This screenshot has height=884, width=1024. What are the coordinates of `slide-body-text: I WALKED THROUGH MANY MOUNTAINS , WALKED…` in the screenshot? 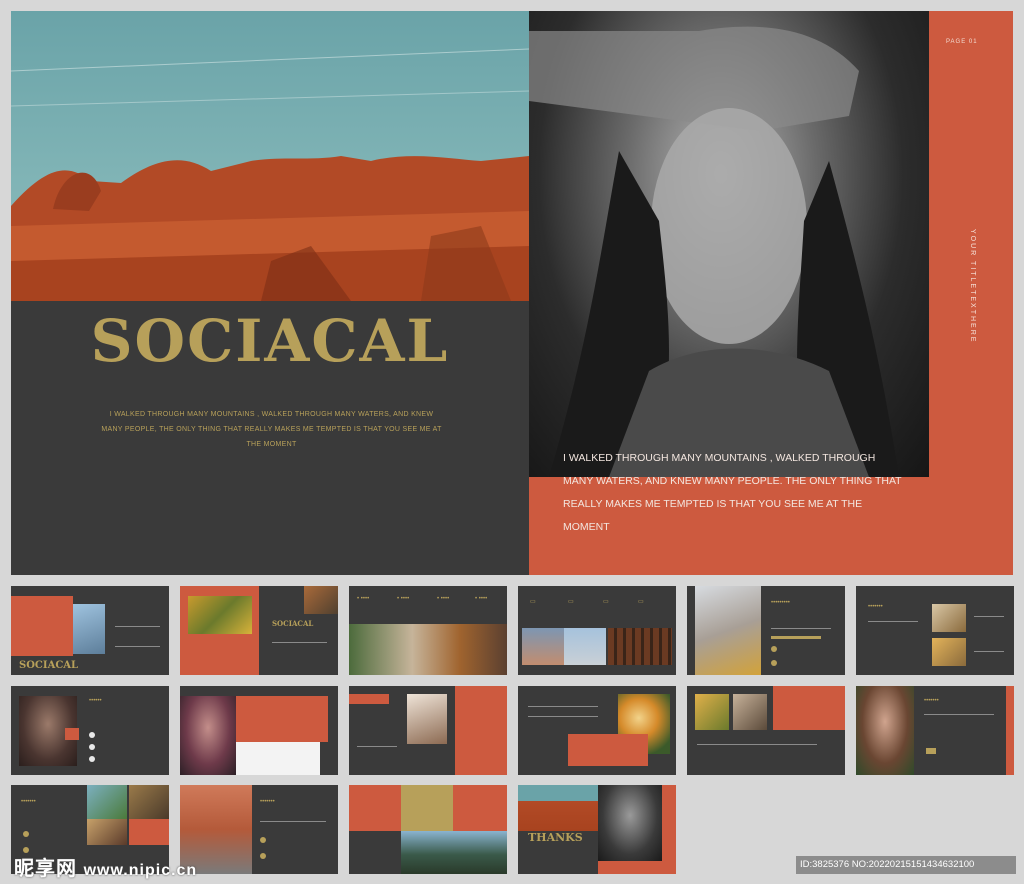 It's located at (271, 429).